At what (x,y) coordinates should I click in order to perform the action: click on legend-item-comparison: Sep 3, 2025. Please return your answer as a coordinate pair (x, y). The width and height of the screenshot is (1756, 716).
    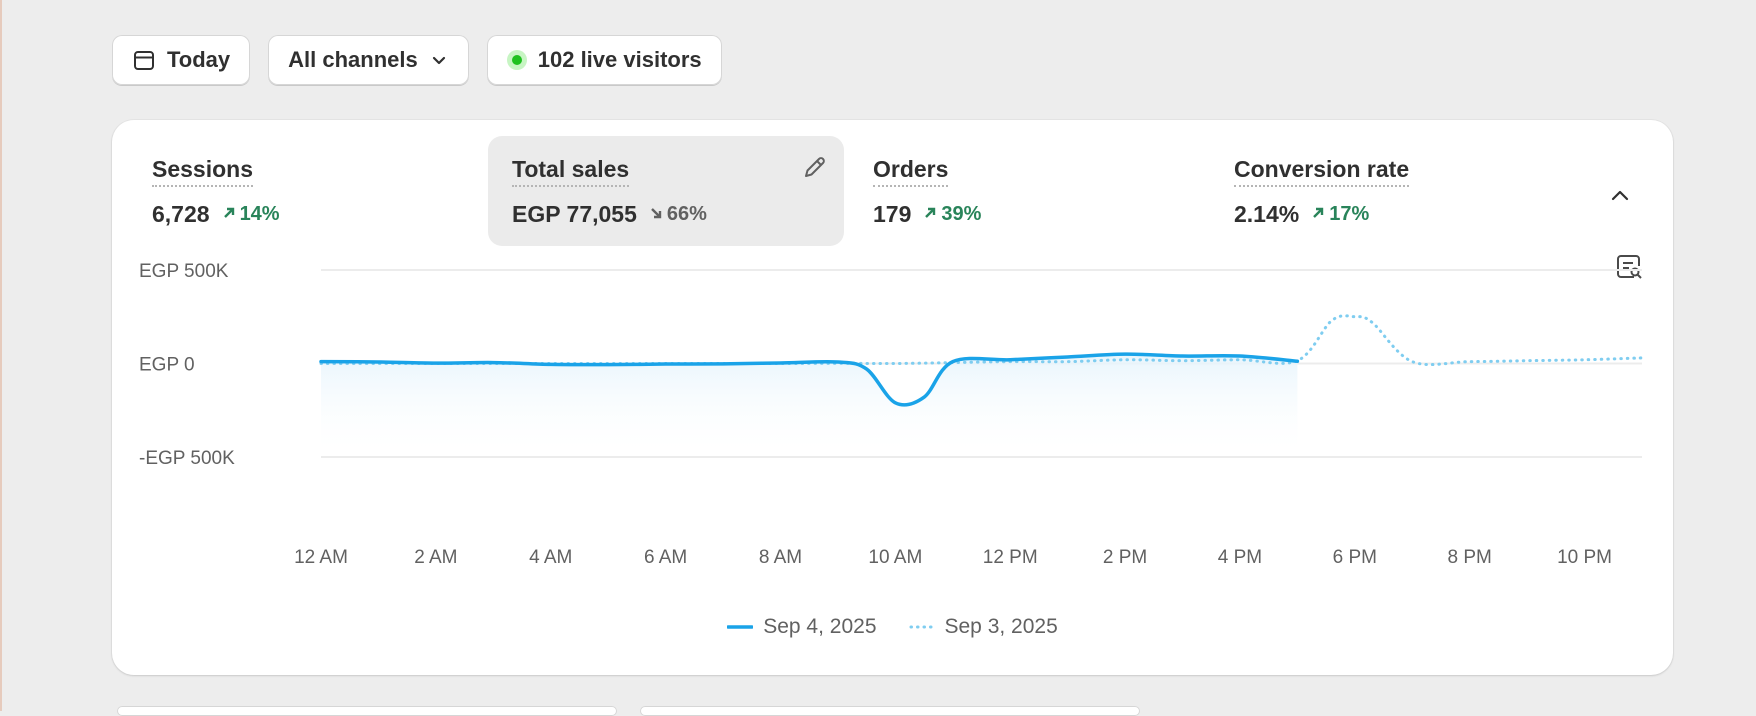
    Looking at the image, I should click on (983, 627).